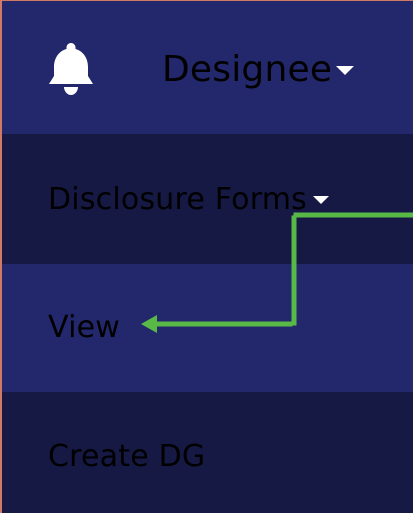 The height and width of the screenshot is (513, 413). Describe the element at coordinates (84, 328) in the screenshot. I see `view-link: View` at that location.